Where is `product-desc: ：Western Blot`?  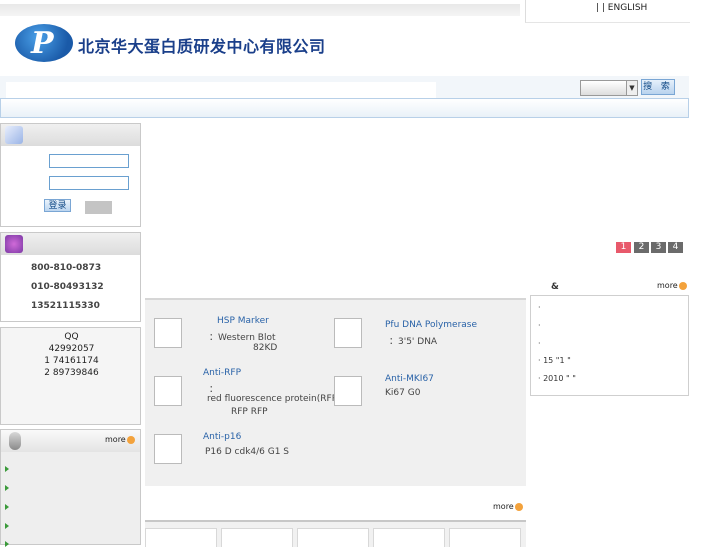 product-desc: ：Western Blot is located at coordinates (242, 338).